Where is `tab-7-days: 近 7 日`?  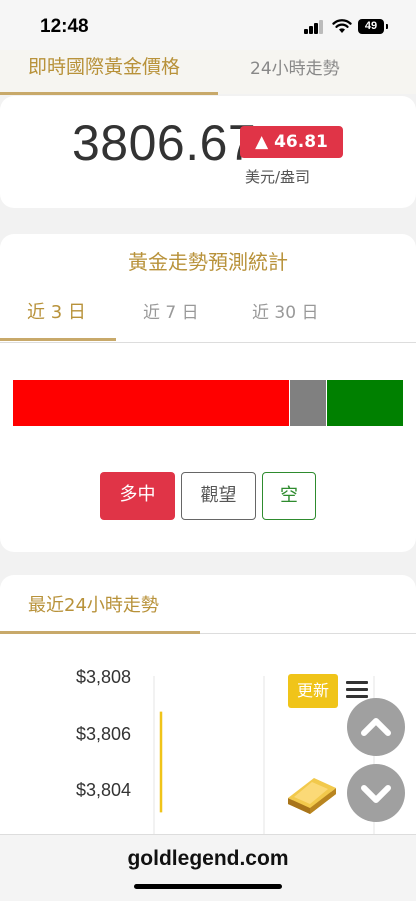
tab-7-days: 近 7 日 is located at coordinates (171, 310).